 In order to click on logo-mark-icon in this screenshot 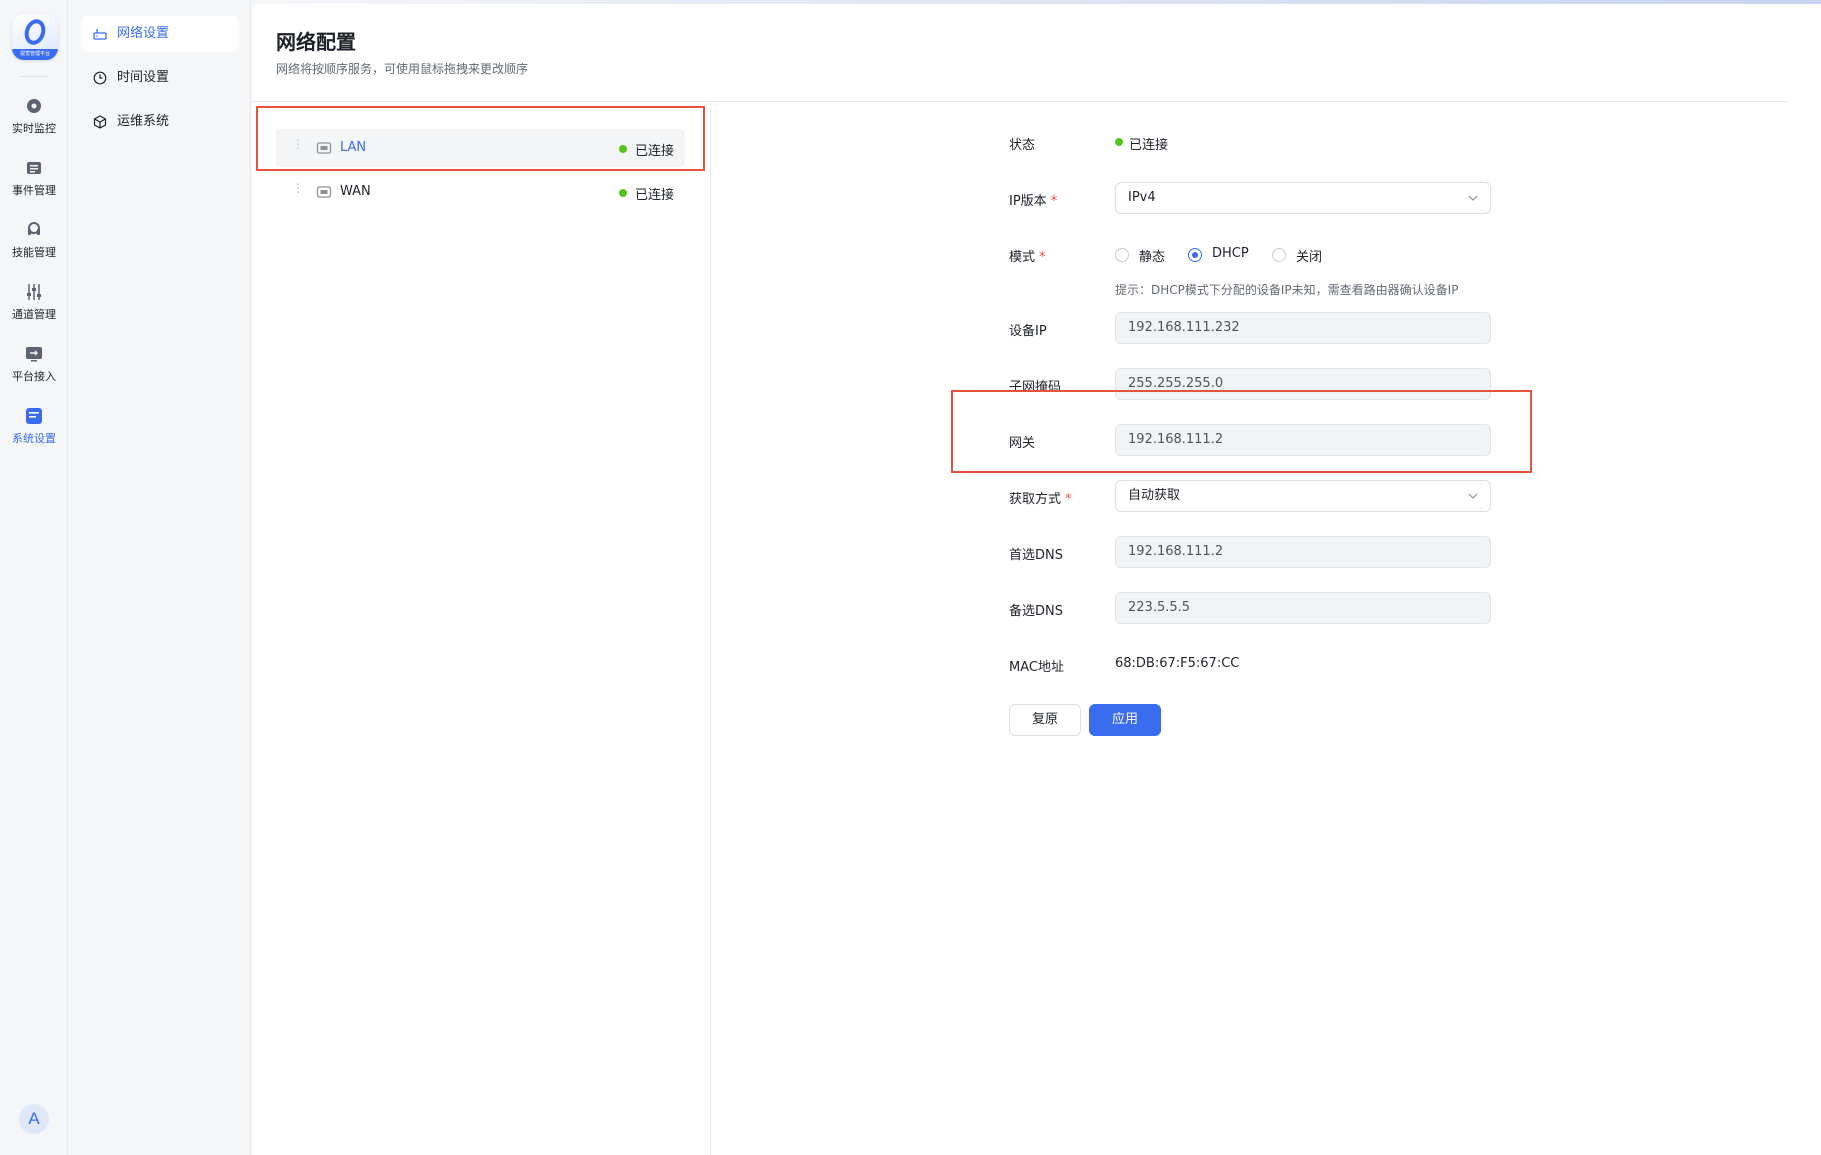, I will do `click(35, 32)`.